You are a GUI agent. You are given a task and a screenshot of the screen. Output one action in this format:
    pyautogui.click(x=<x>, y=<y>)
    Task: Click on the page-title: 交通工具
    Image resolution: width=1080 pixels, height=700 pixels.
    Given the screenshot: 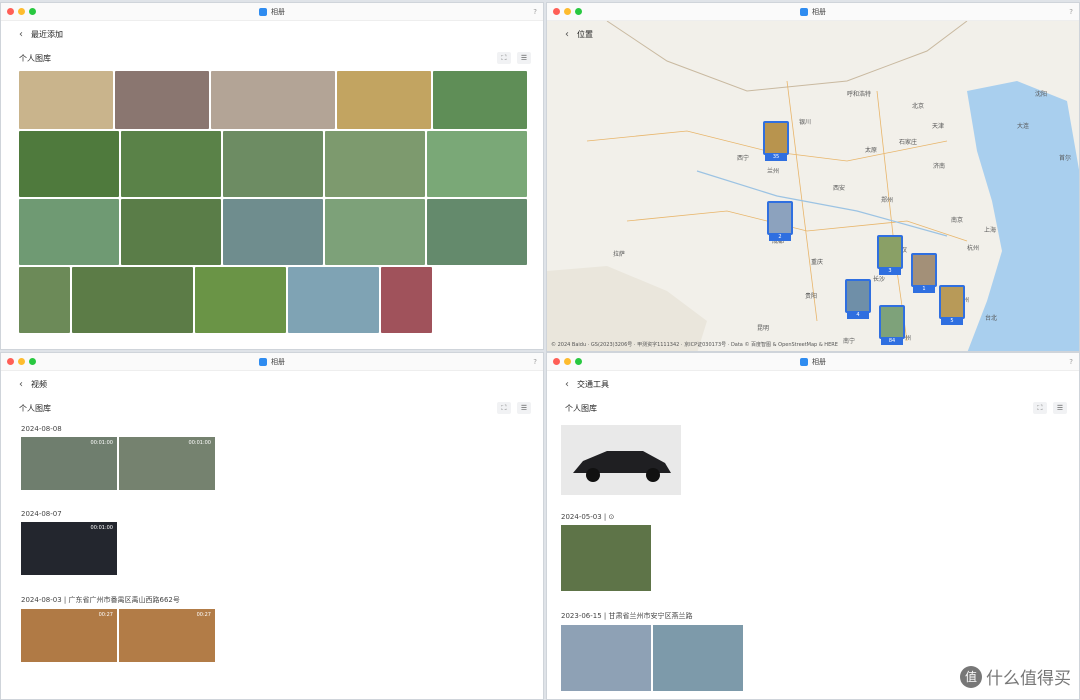 What is the action you would take?
    pyautogui.click(x=593, y=384)
    